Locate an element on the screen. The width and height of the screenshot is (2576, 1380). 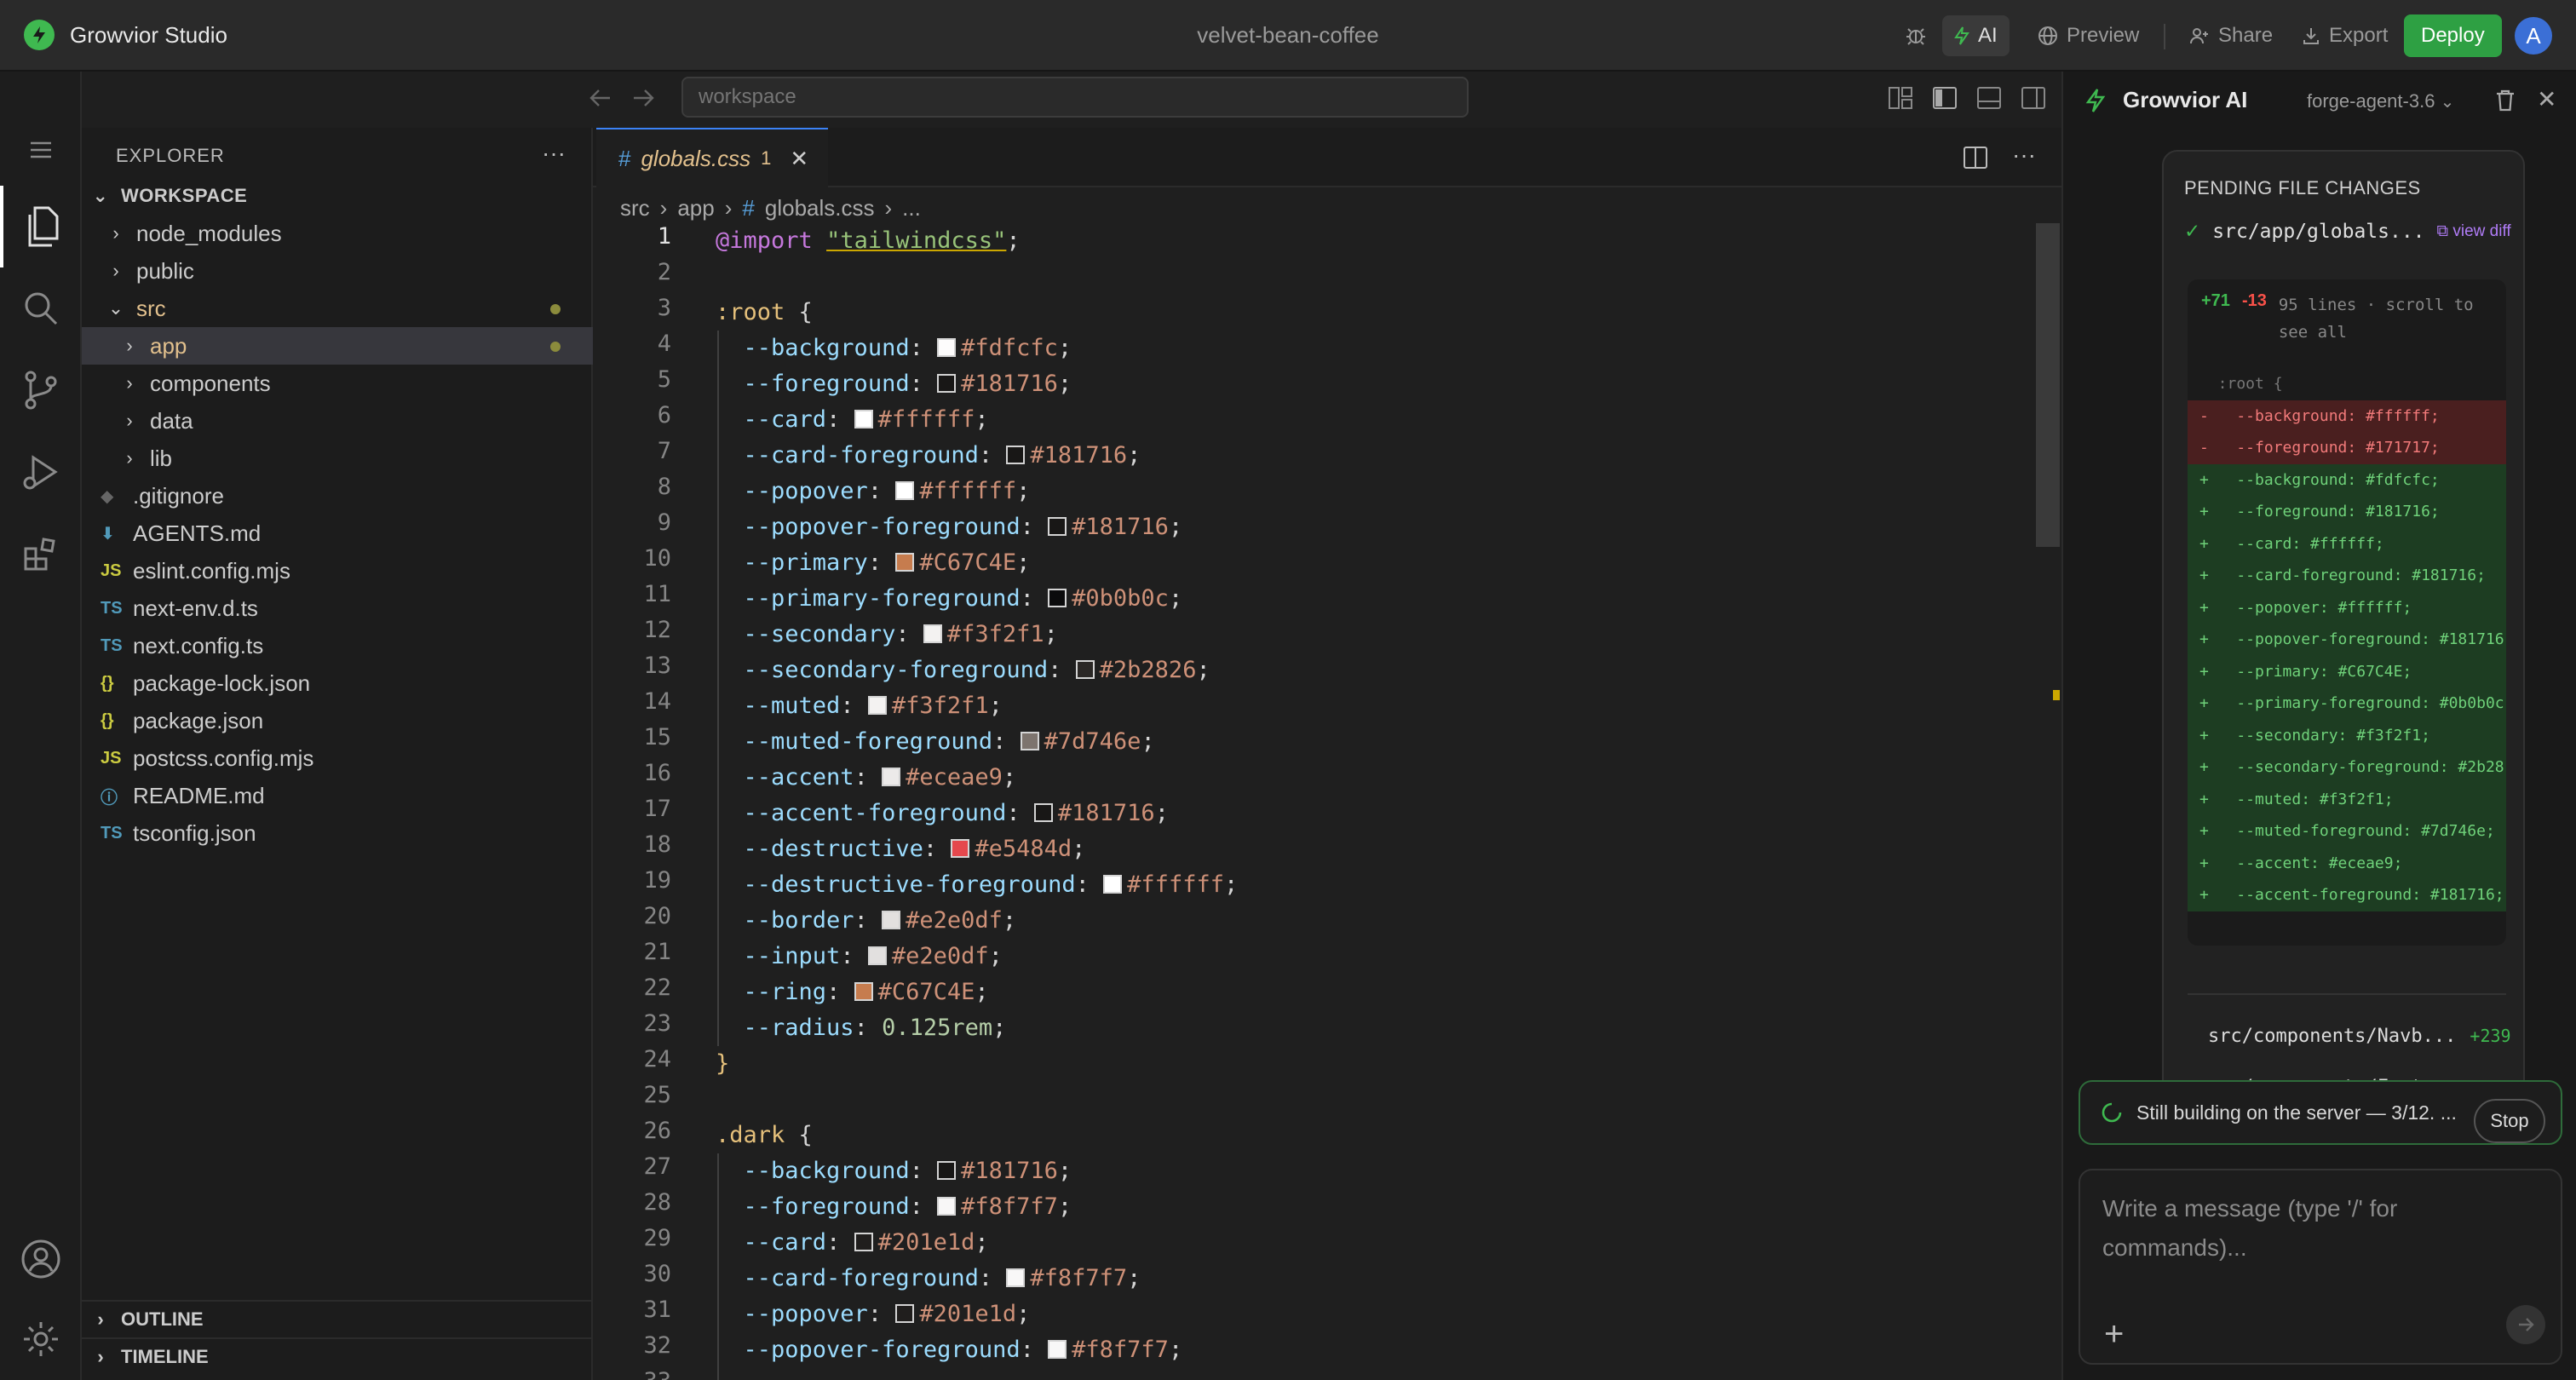
bolt-icon is located at coordinates (2096, 101).